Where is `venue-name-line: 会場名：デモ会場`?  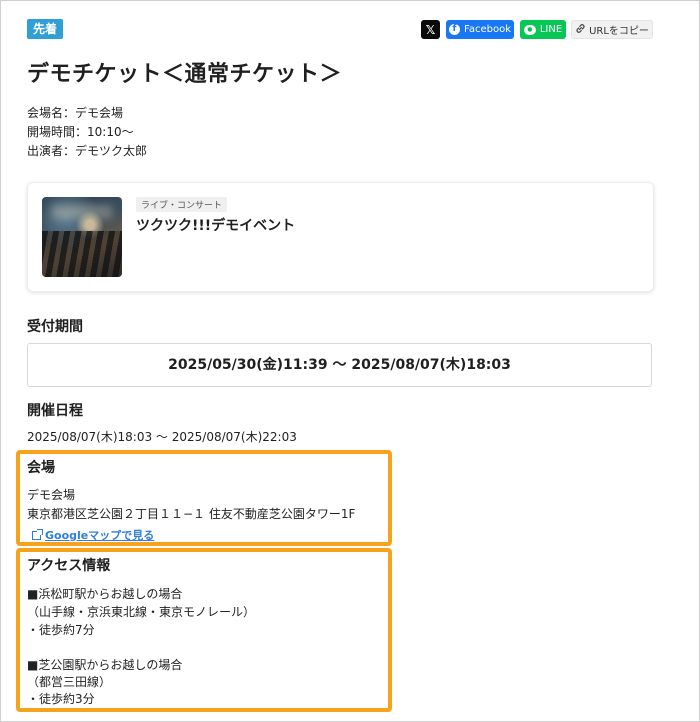
venue-name-line: 会場名：デモ会場 is located at coordinates (75, 113).